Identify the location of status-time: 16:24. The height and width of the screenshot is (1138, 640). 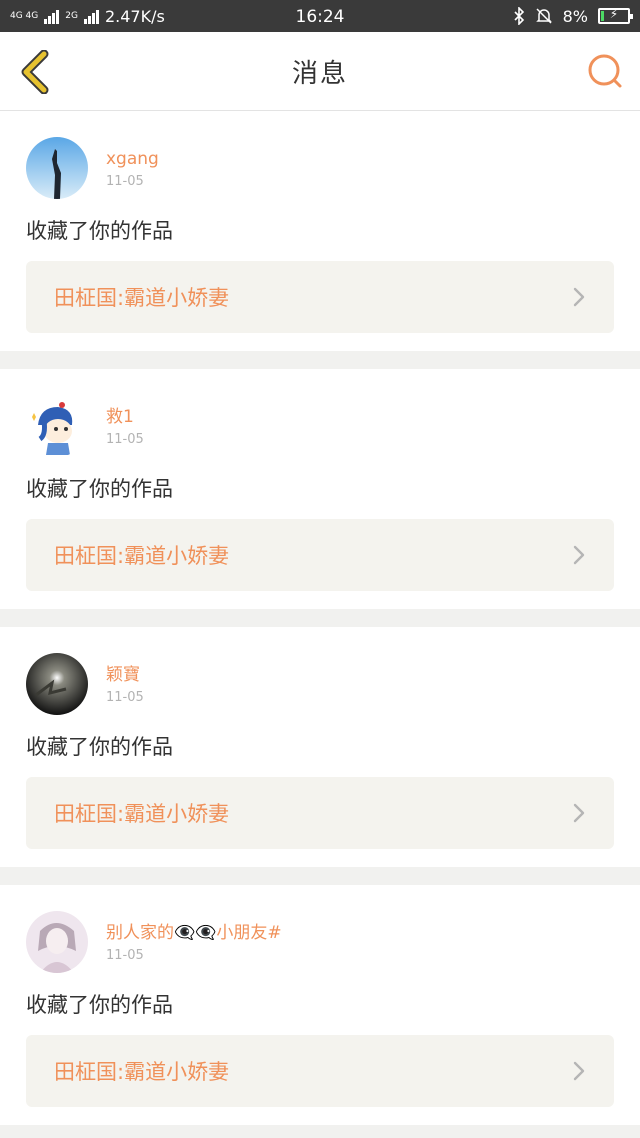
(320, 17).